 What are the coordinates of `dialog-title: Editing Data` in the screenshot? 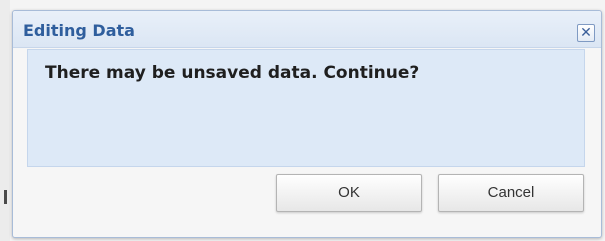 It's located at (79, 30).